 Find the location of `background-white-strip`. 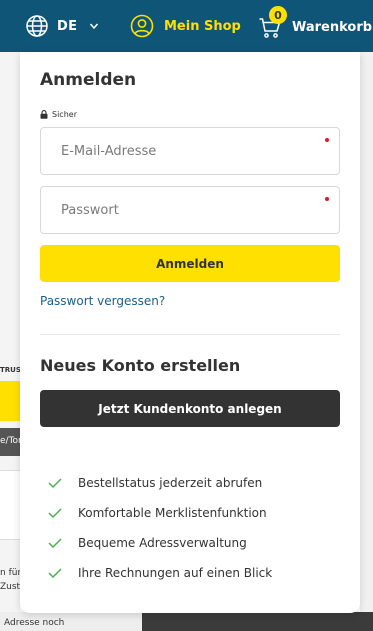

background-white-strip is located at coordinates (10, 505).